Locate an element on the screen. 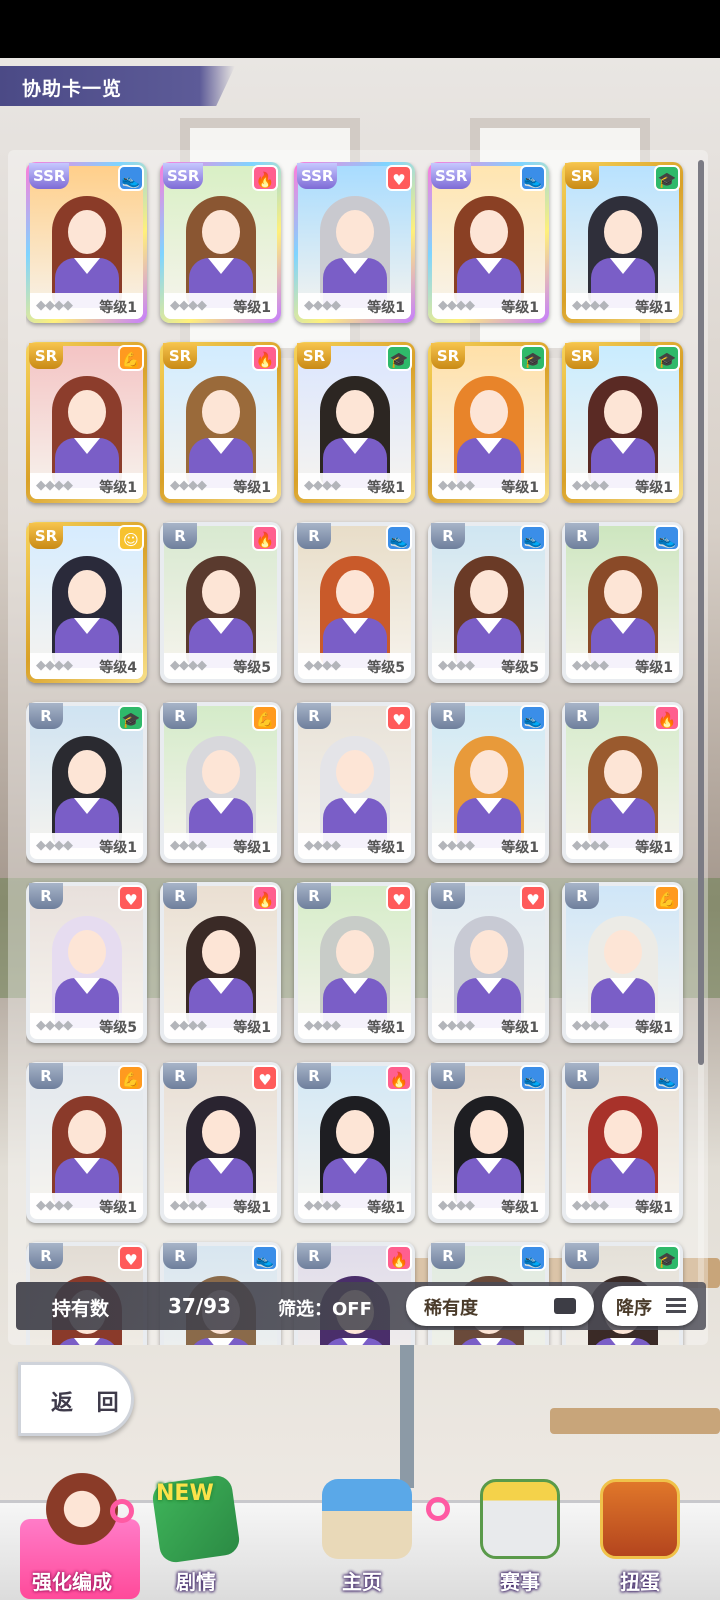 The image size is (720, 1600). back-button: 返 回 is located at coordinates (76, 1399).